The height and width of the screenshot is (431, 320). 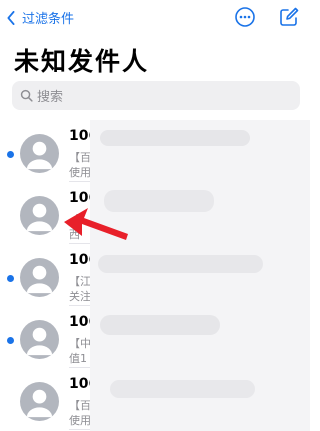 I want to click on more-button, so click(x=245, y=17).